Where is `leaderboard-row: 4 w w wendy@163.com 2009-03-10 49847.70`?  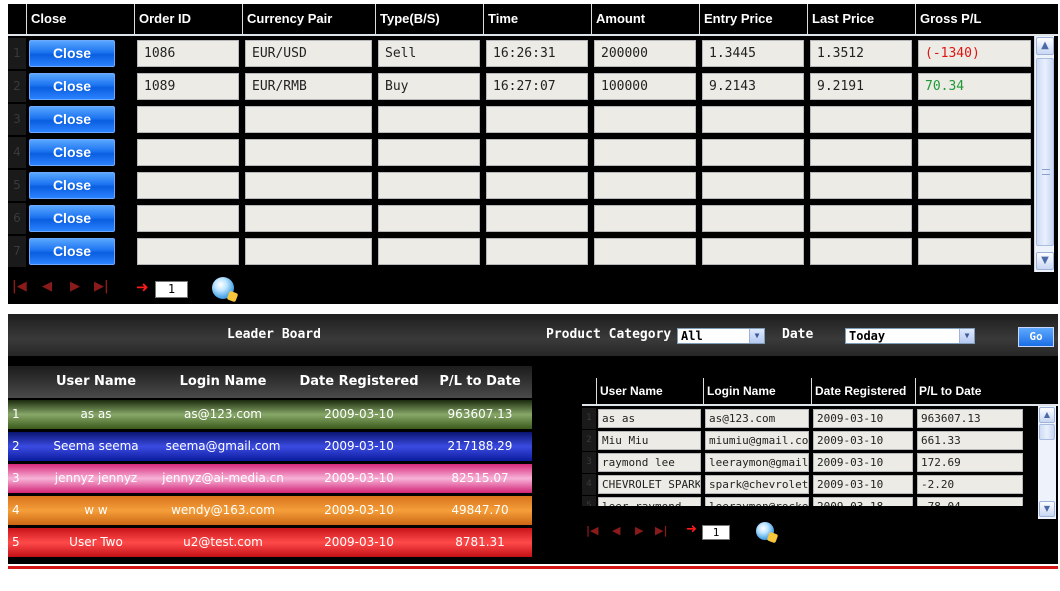
leaderboard-row: 4 w w wendy@163.com 2009-03-10 49847.70 is located at coordinates (270, 510).